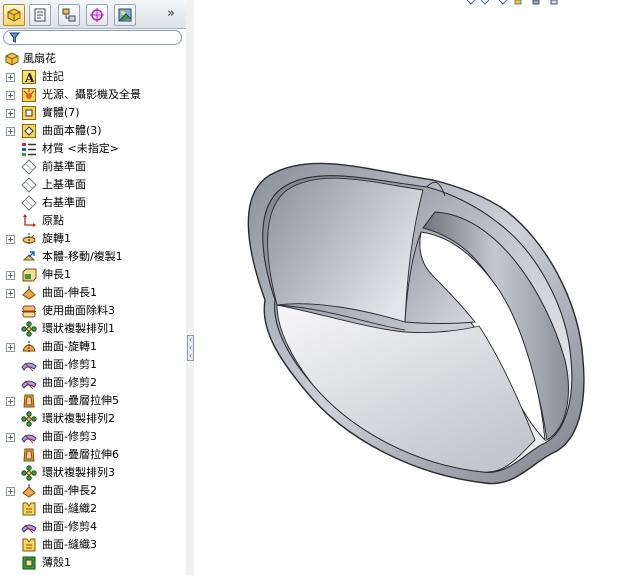 The image size is (635, 575). What do you see at coordinates (64, 202) in the screenshot?
I see `tree-item-label: 右基準面` at bounding box center [64, 202].